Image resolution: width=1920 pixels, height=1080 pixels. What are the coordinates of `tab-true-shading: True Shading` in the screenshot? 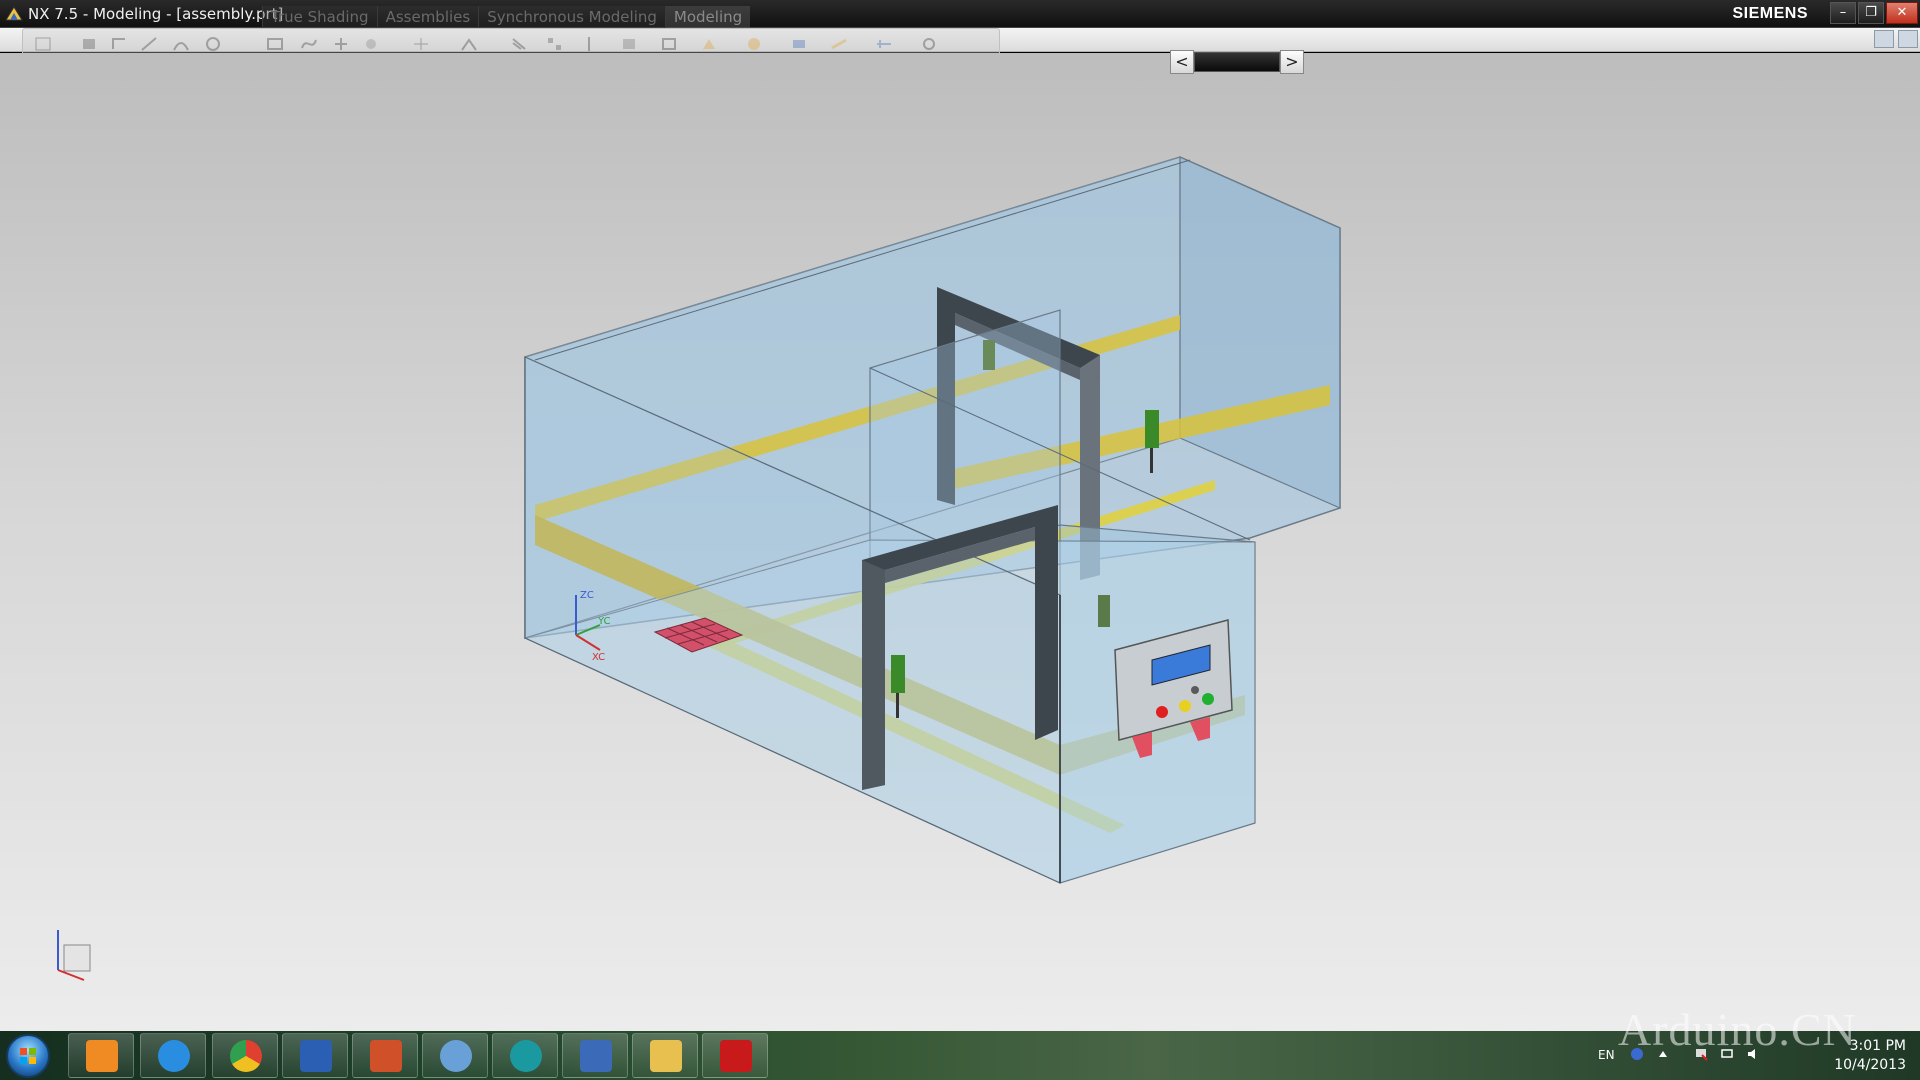 It's located at (319, 17).